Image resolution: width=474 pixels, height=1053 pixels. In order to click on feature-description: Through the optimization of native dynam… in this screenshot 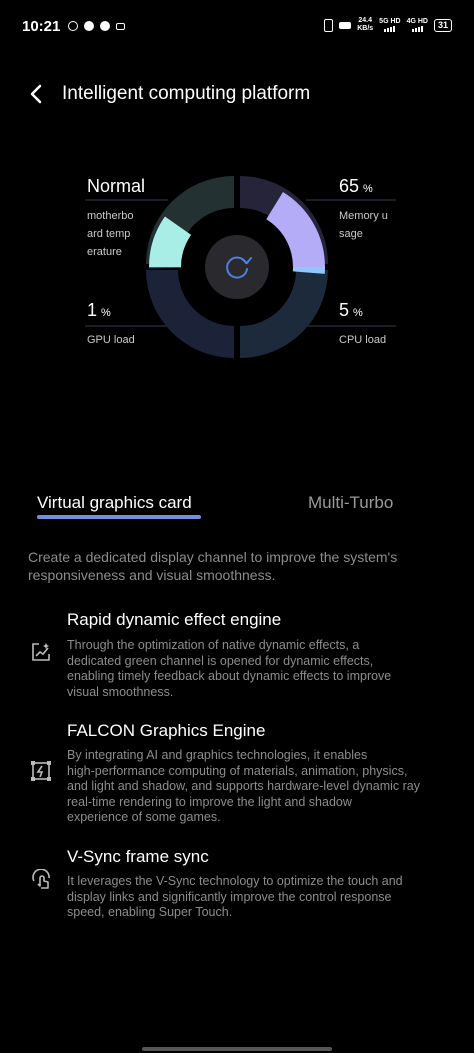, I will do `click(229, 668)`.